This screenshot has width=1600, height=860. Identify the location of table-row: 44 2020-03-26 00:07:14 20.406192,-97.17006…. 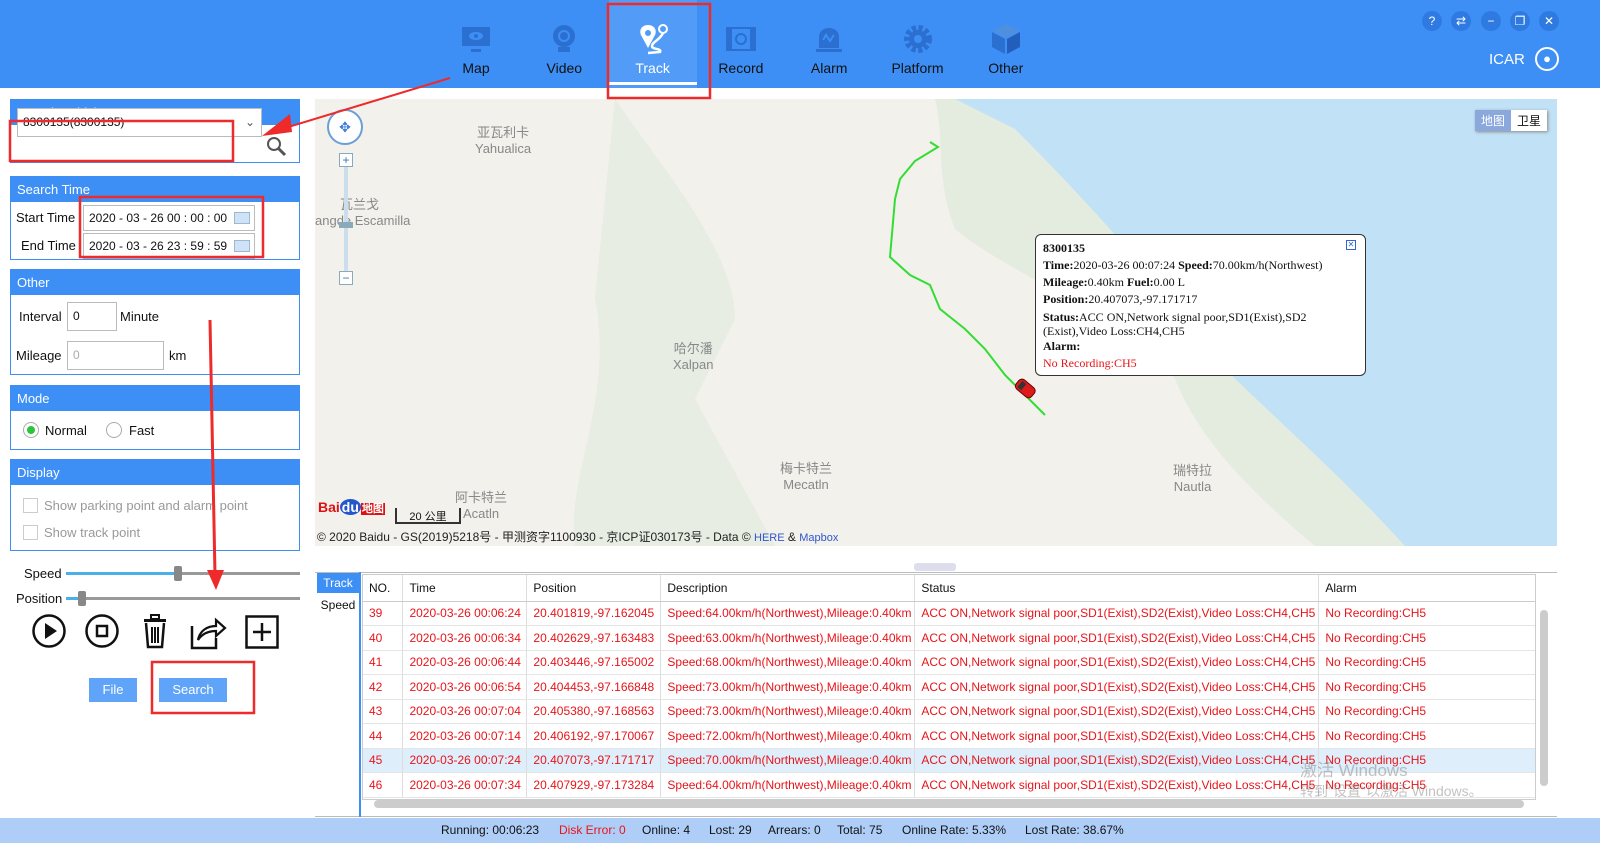
(949, 736).